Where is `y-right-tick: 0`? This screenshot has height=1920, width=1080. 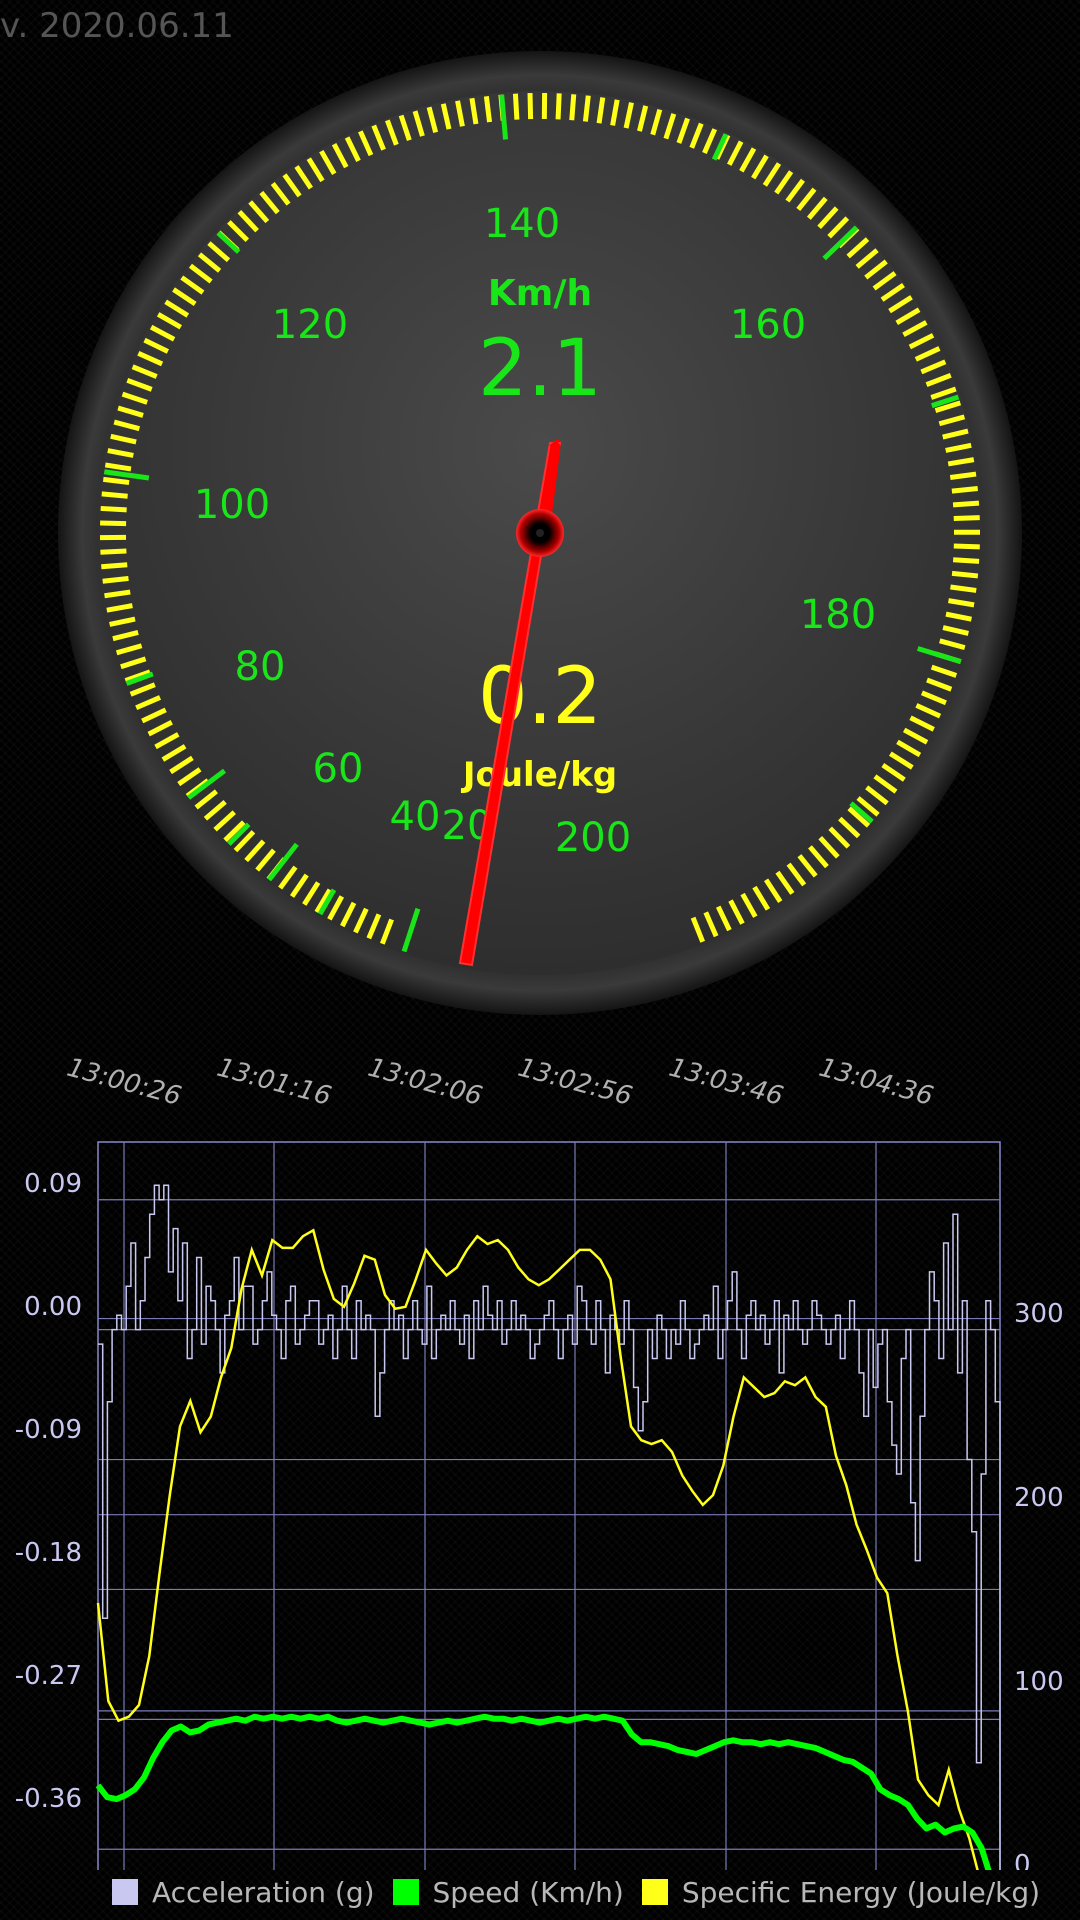
y-right-tick: 0 is located at coordinates (1022, 1860).